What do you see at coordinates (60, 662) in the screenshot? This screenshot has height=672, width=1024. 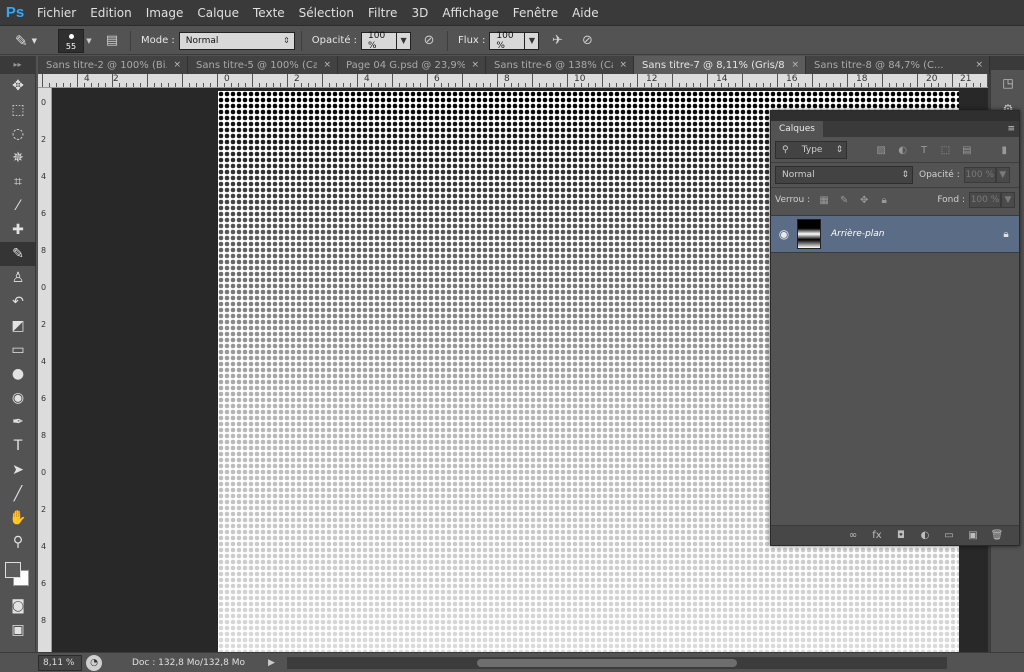 I see `zoom-input: 8,11 %` at bounding box center [60, 662].